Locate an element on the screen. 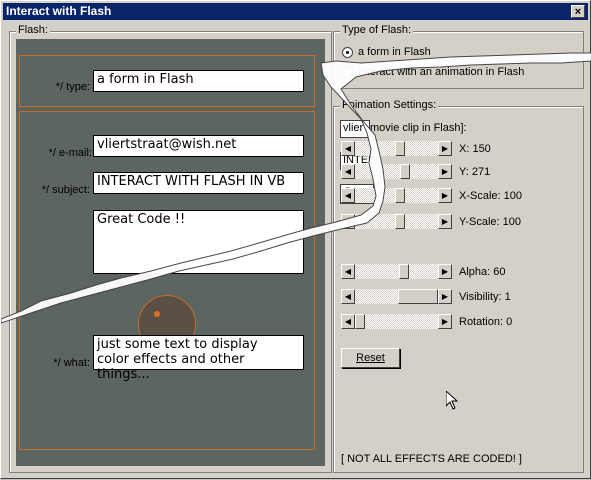  type-group: Type of Flash: is located at coordinates (458, 56).